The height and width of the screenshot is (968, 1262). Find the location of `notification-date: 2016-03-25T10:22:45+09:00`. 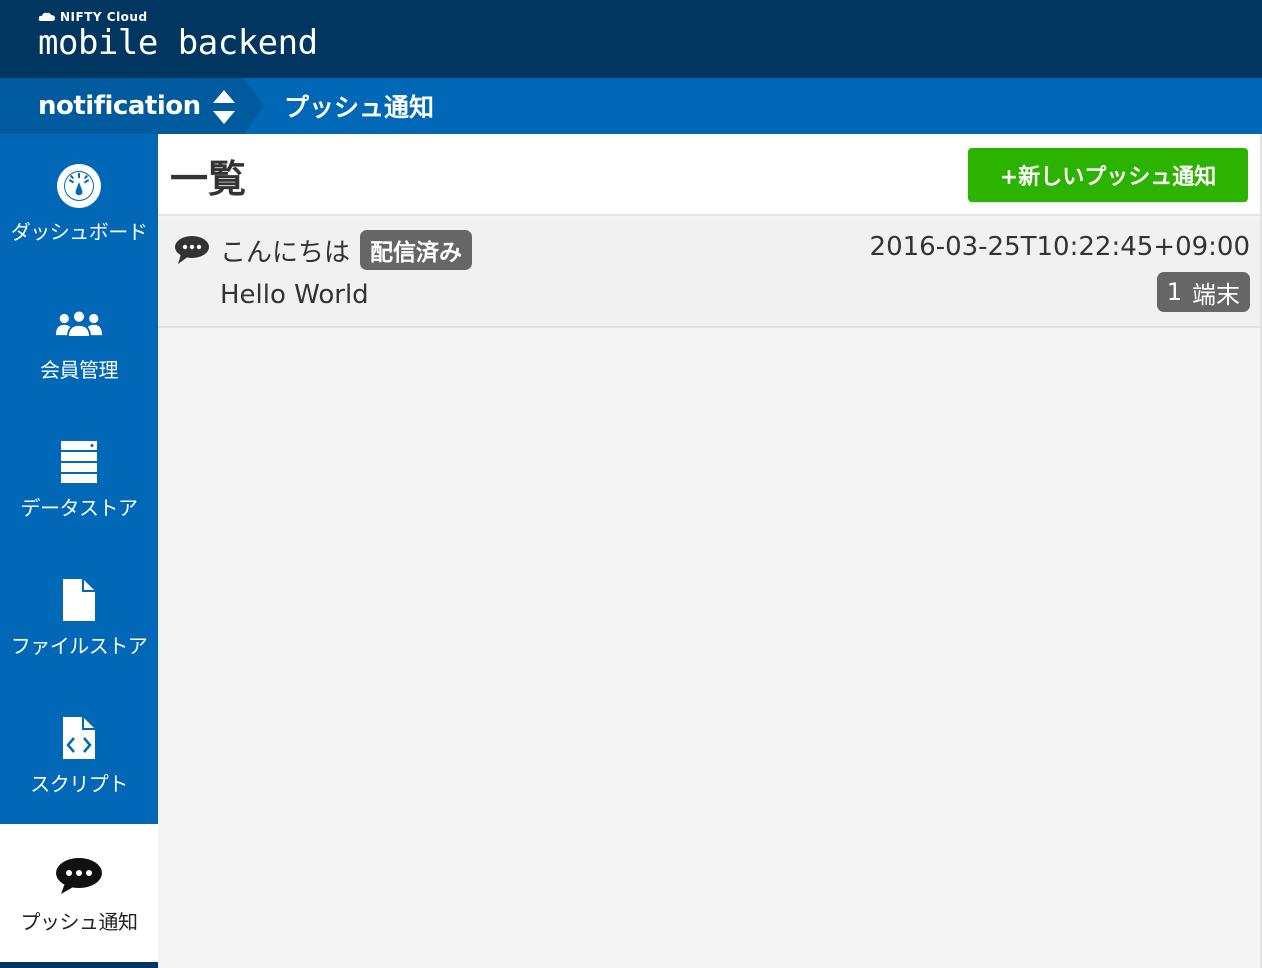

notification-date: 2016-03-25T10:22:45+09:00 is located at coordinates (1059, 247).